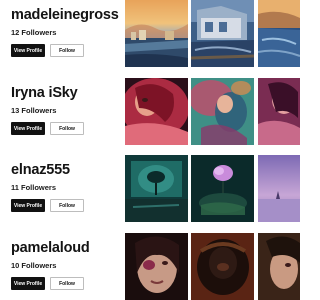 The width and height of the screenshot is (320, 300). What do you see at coordinates (65, 15) in the screenshot?
I see `username: madeleinegross` at bounding box center [65, 15].